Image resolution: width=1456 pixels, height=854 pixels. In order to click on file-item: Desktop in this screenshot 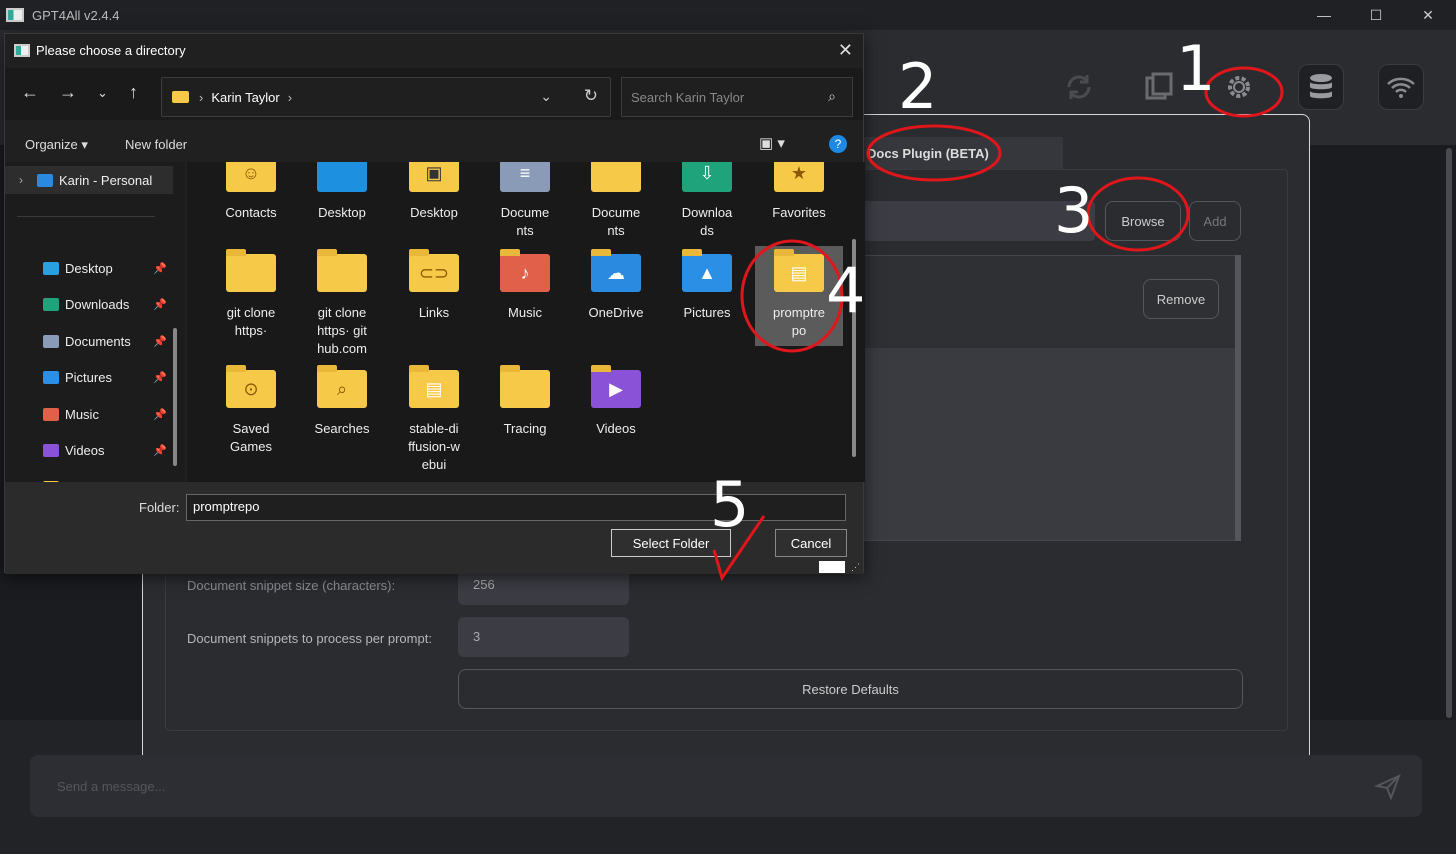, I will do `click(342, 192)`.